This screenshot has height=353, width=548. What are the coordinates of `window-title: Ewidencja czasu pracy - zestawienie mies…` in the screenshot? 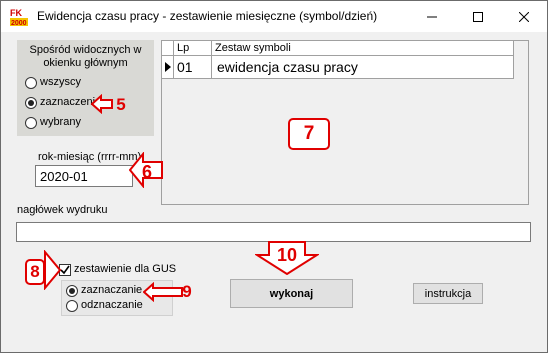 It's located at (207, 16).